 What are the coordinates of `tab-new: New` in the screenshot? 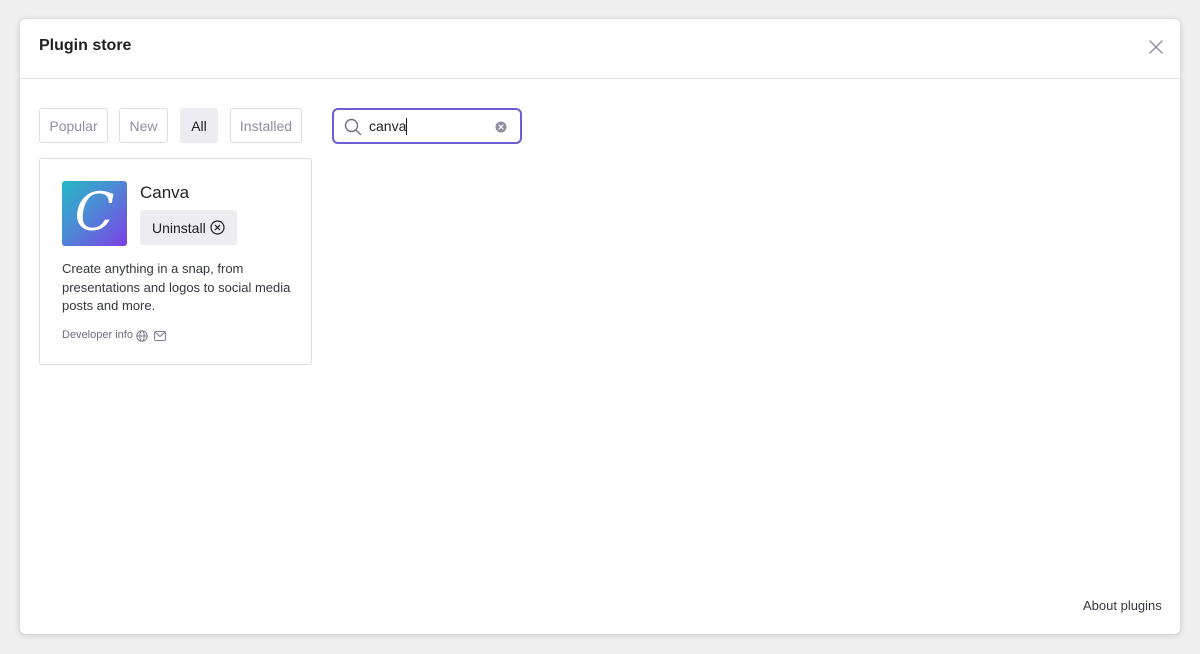 It's located at (143, 125).